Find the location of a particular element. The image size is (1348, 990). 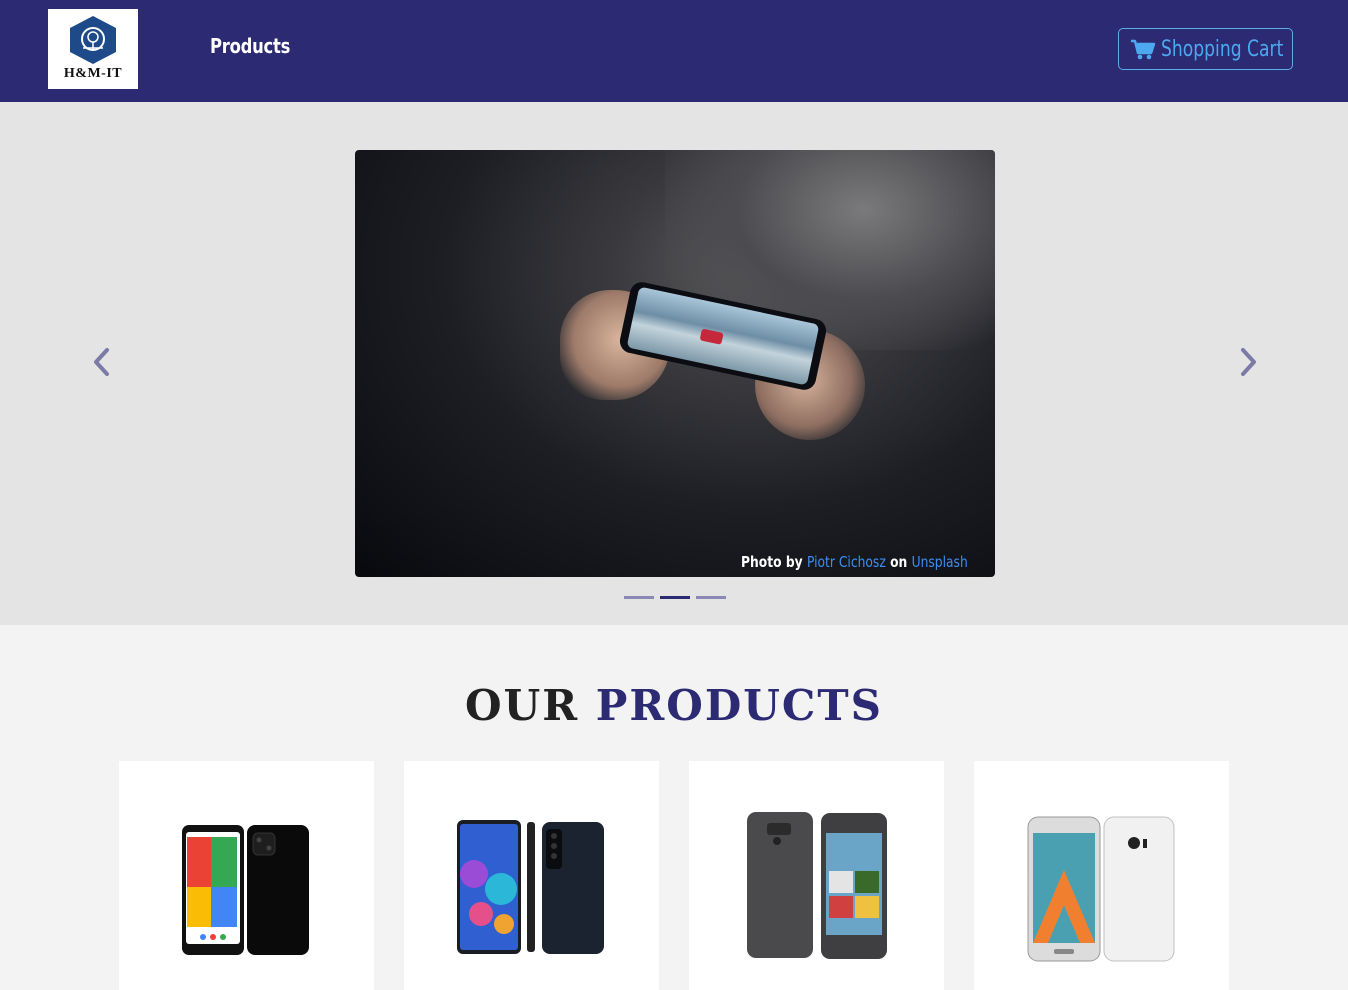

products-heading: OUR PRODUCTS is located at coordinates (674, 705).